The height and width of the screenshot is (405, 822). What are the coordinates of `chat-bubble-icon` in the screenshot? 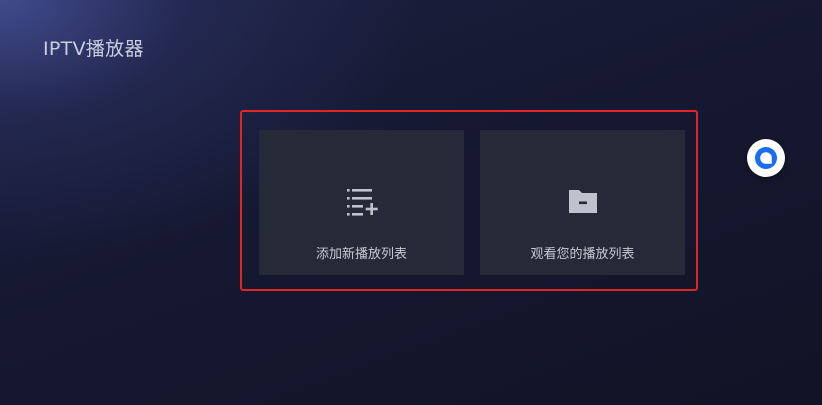 It's located at (766, 158).